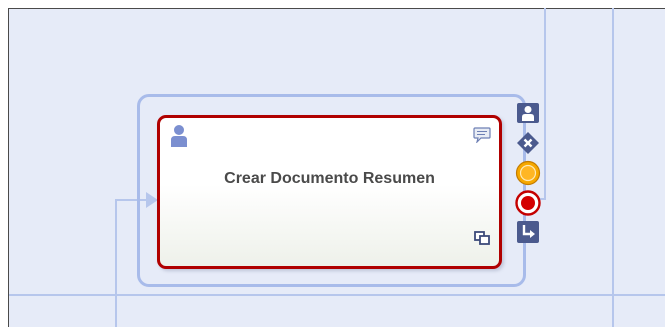  What do you see at coordinates (482, 238) in the screenshot?
I see `multi-instance-icon` at bounding box center [482, 238].